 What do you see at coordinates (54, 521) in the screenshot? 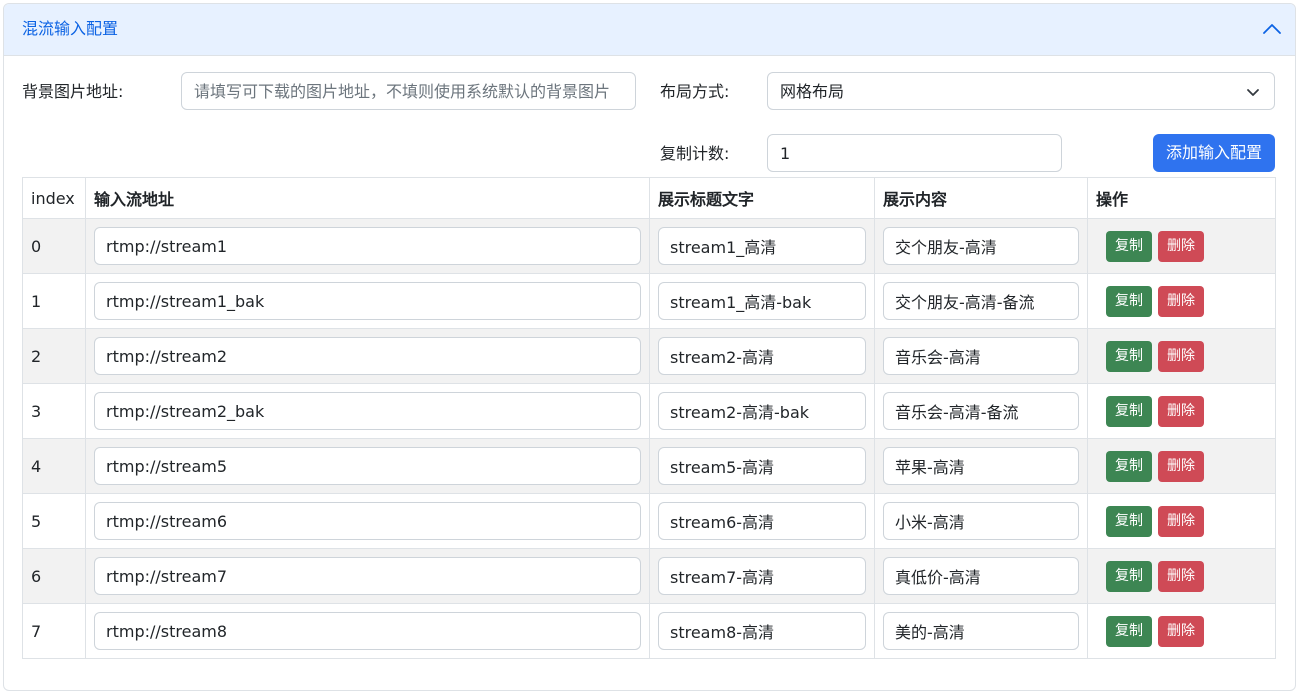
I see `row-index: 5` at bounding box center [54, 521].